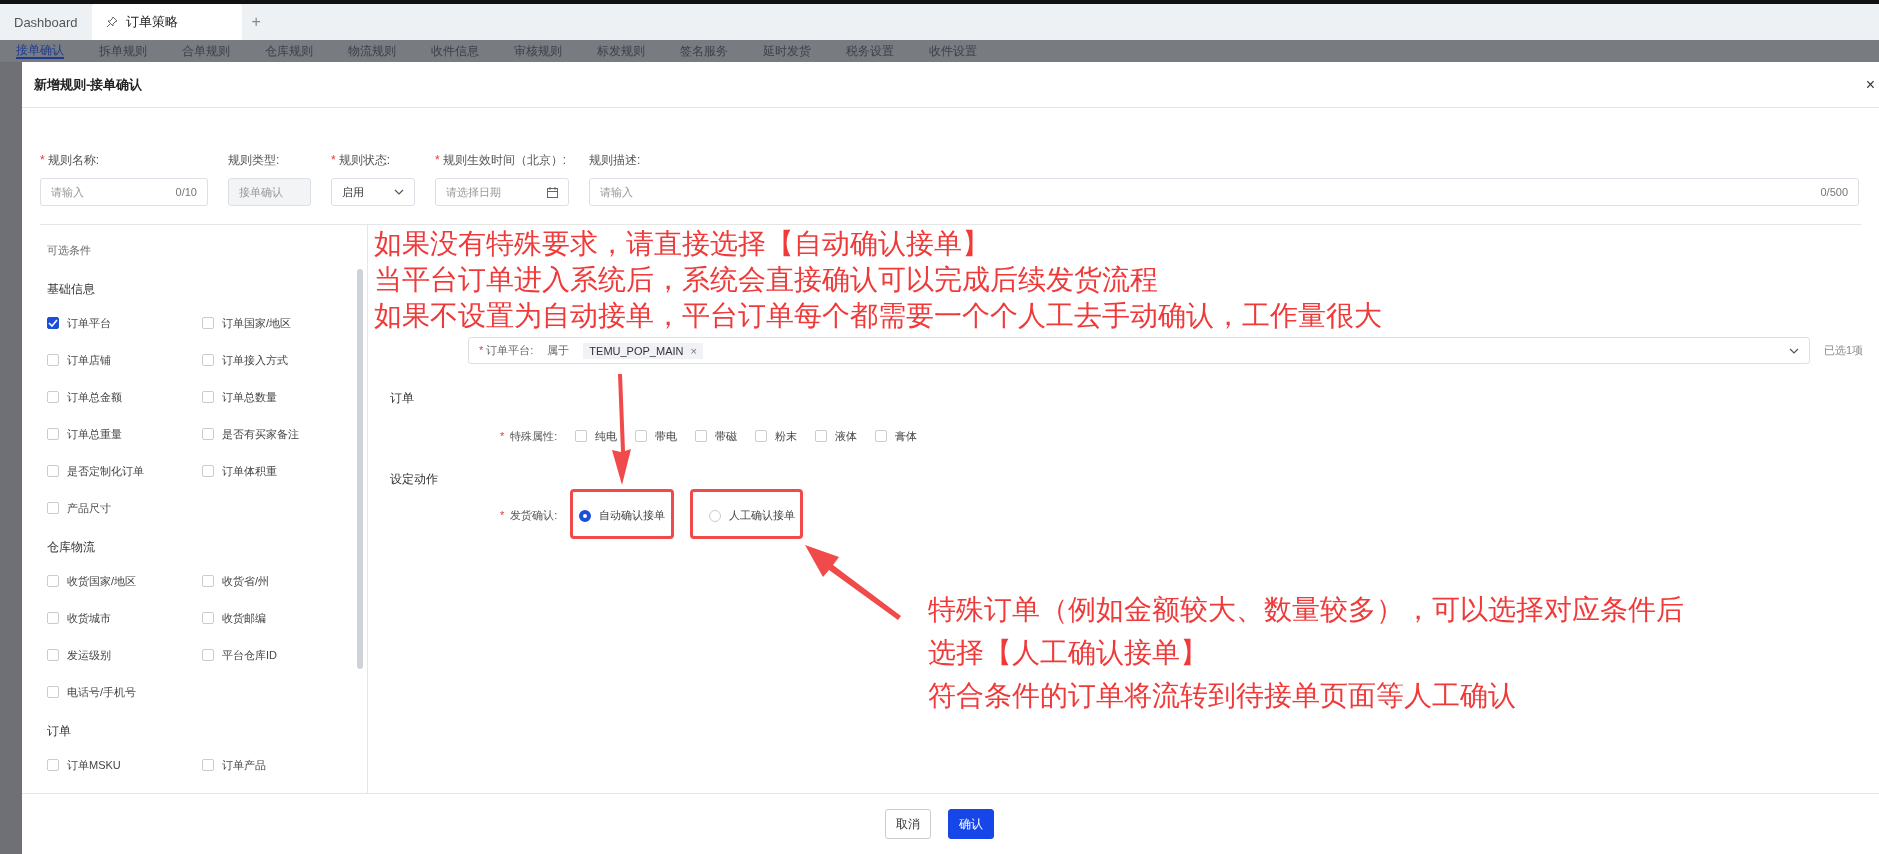 This screenshot has height=854, width=1879. What do you see at coordinates (94, 434) in the screenshot?
I see `checkbox-label: 订单总重量` at bounding box center [94, 434].